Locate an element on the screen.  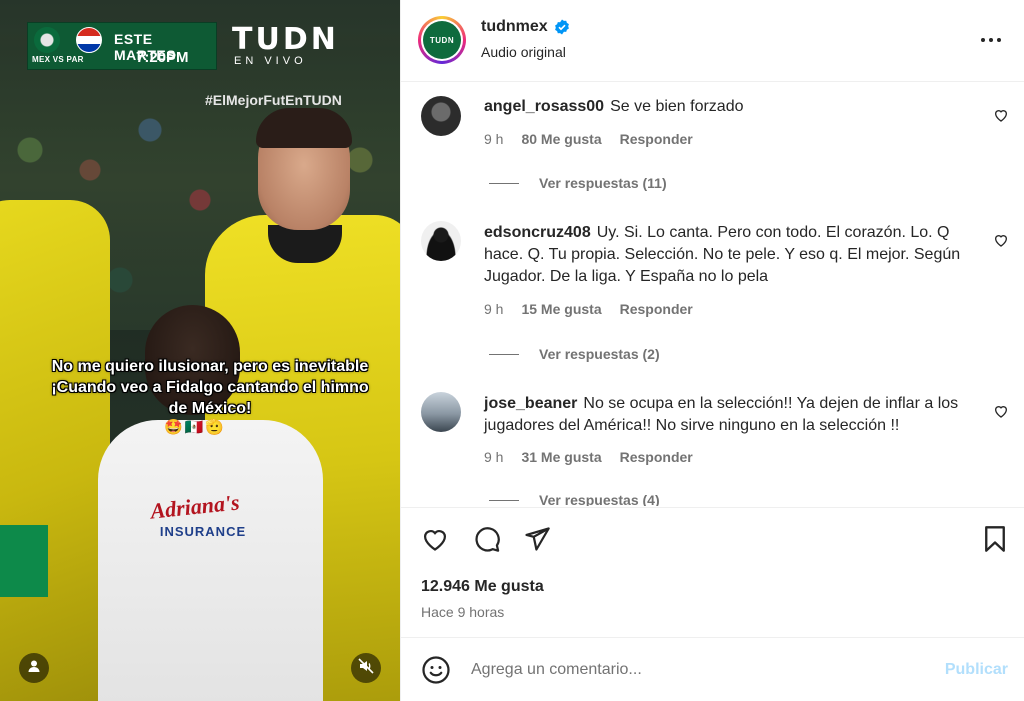
match-scoreboard: MEX VS PAR ESTE MARTES 7:20PM is located at coordinates (122, 46).